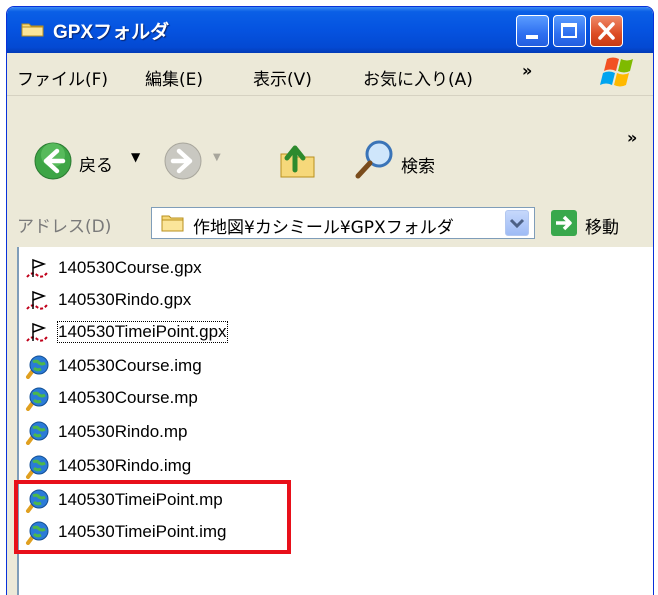  I want to click on close-icon, so click(606, 31).